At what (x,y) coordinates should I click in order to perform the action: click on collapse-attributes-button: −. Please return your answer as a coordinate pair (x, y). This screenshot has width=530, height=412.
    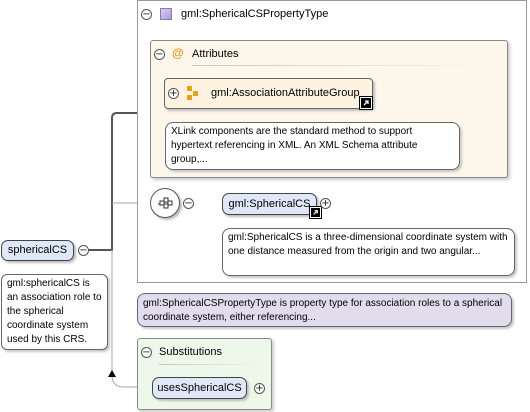
    Looking at the image, I should click on (159, 54).